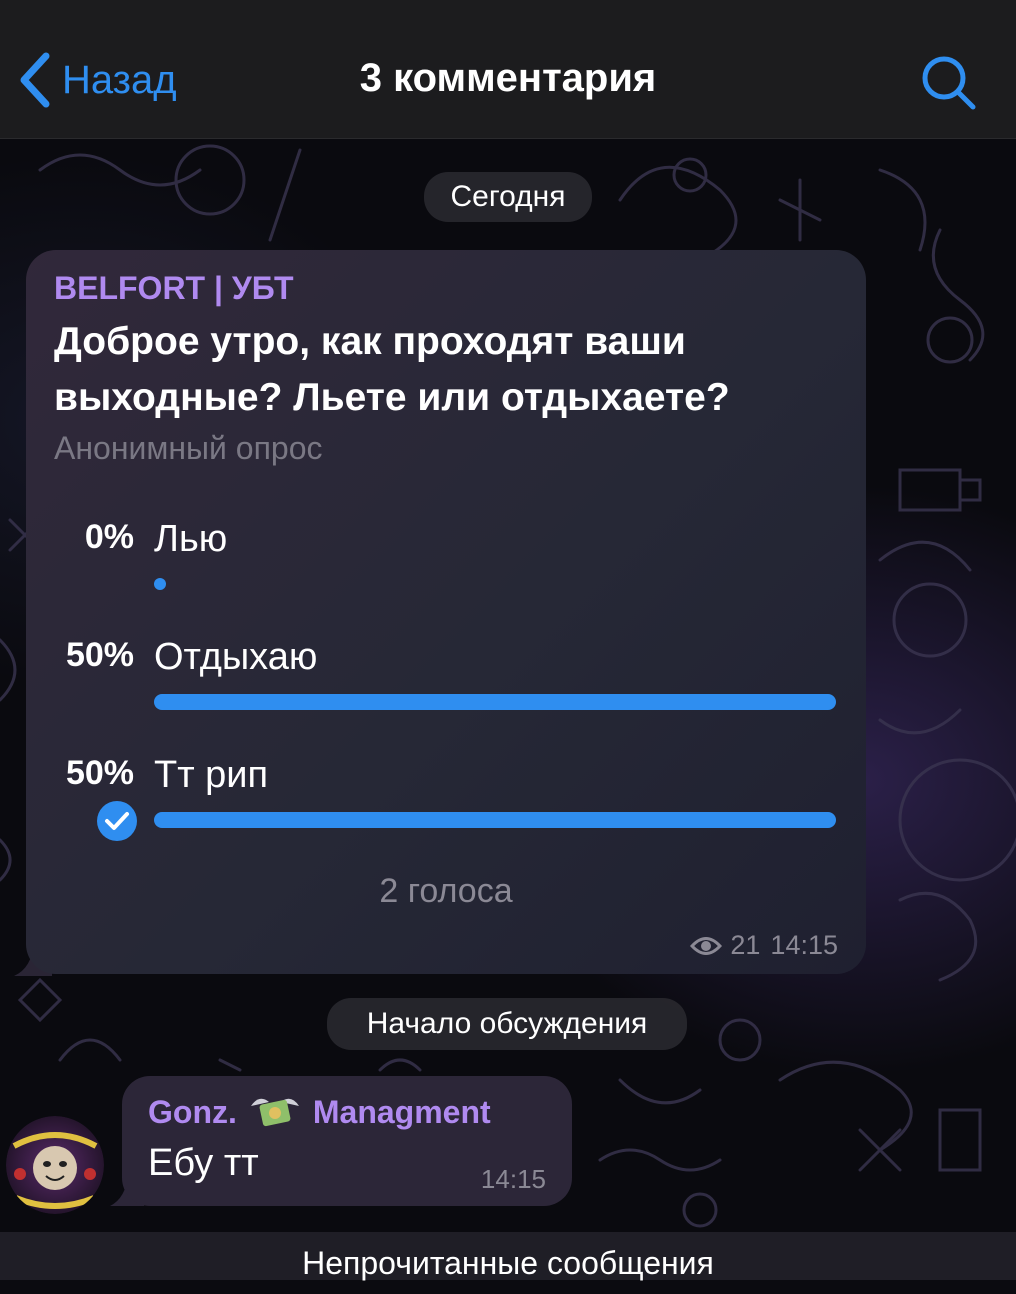 This screenshot has width=1016, height=1294. I want to click on poll-option: 50% Отдыхаю, so click(446, 686).